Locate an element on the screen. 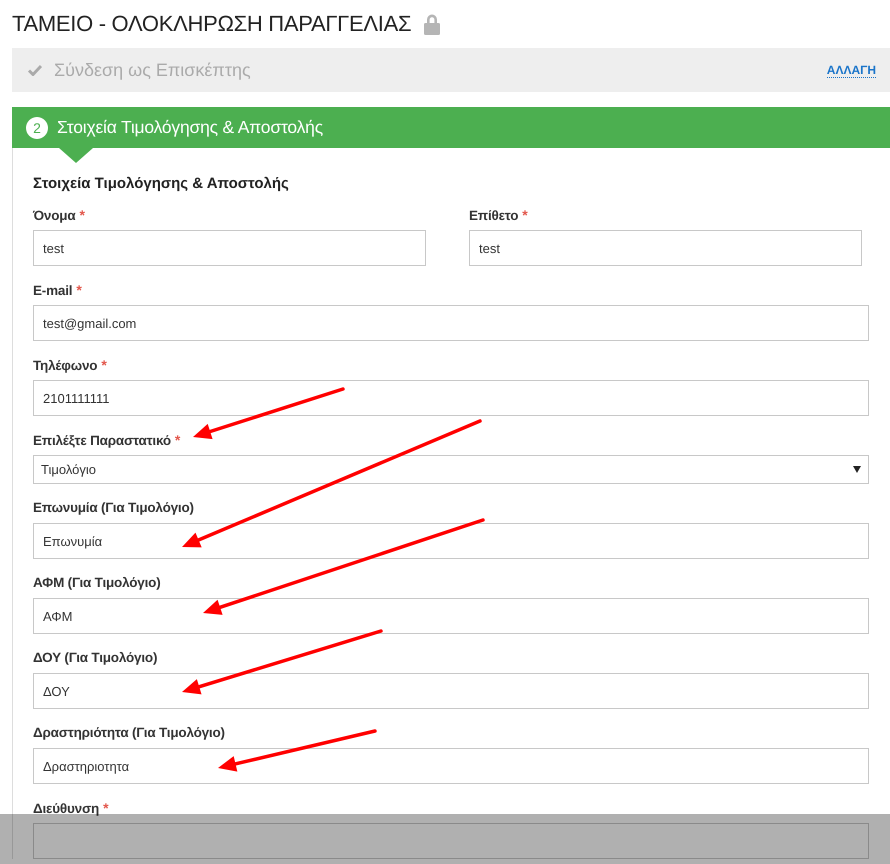 Image resolution: width=890 pixels, height=864 pixels. input-field: ΔΟΥ is located at coordinates (451, 691).